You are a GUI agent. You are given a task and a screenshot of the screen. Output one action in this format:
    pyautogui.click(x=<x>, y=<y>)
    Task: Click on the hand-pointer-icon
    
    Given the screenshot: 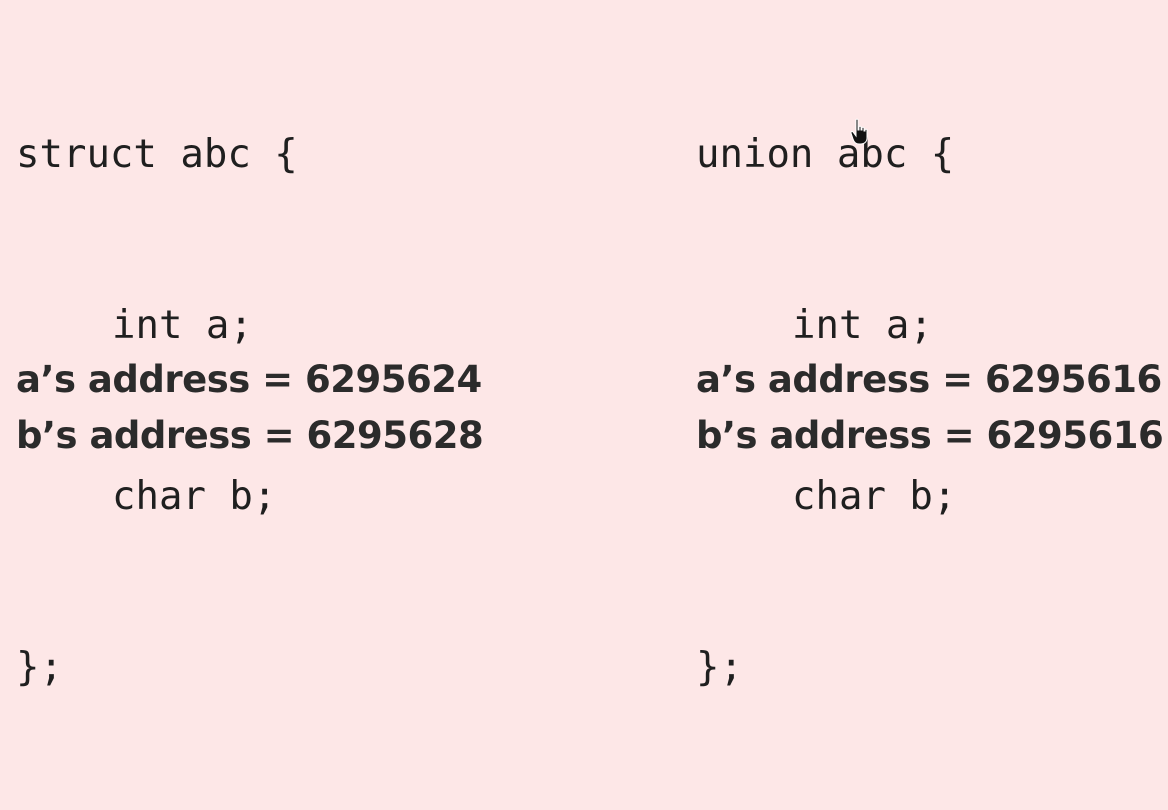 What is the action you would take?
    pyautogui.click(x=860, y=132)
    